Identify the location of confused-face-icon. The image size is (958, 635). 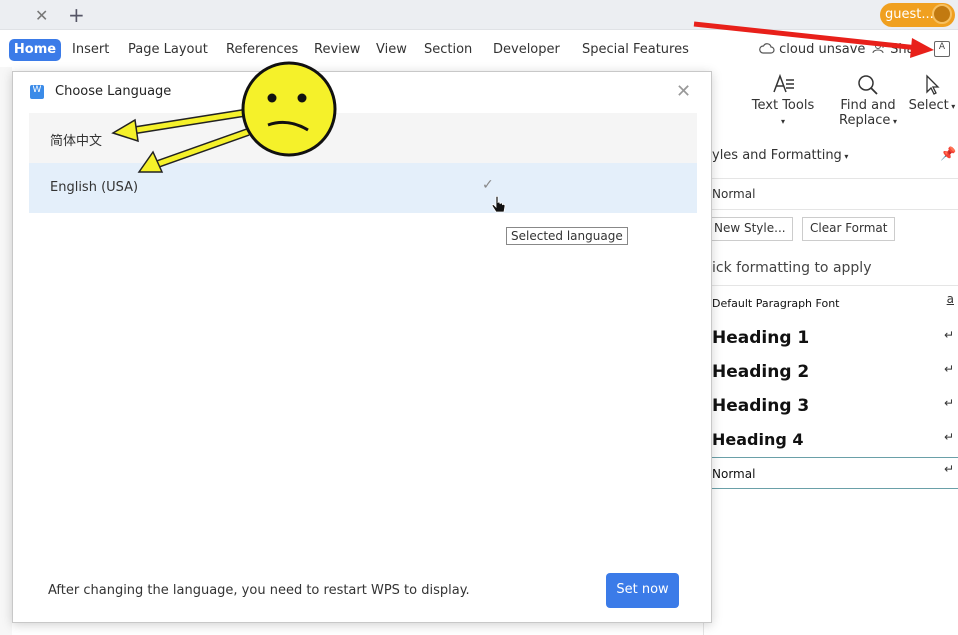
(289, 109).